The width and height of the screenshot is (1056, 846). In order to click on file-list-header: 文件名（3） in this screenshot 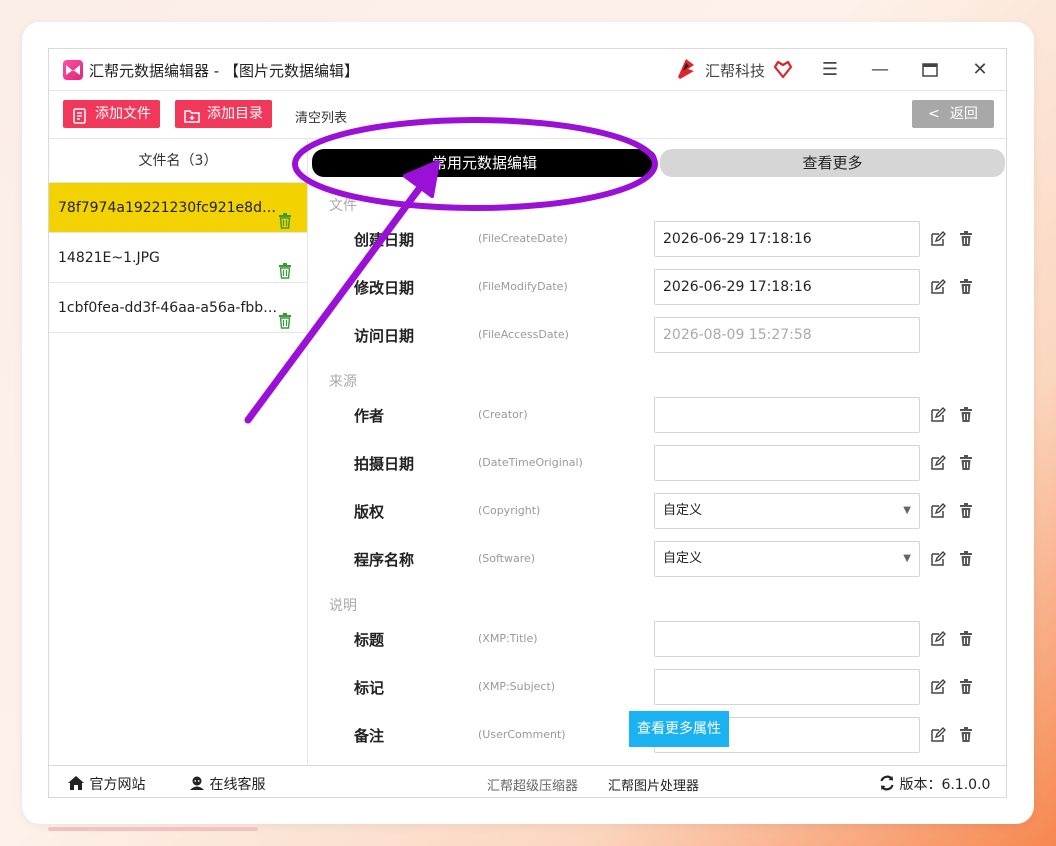, I will do `click(178, 161)`.